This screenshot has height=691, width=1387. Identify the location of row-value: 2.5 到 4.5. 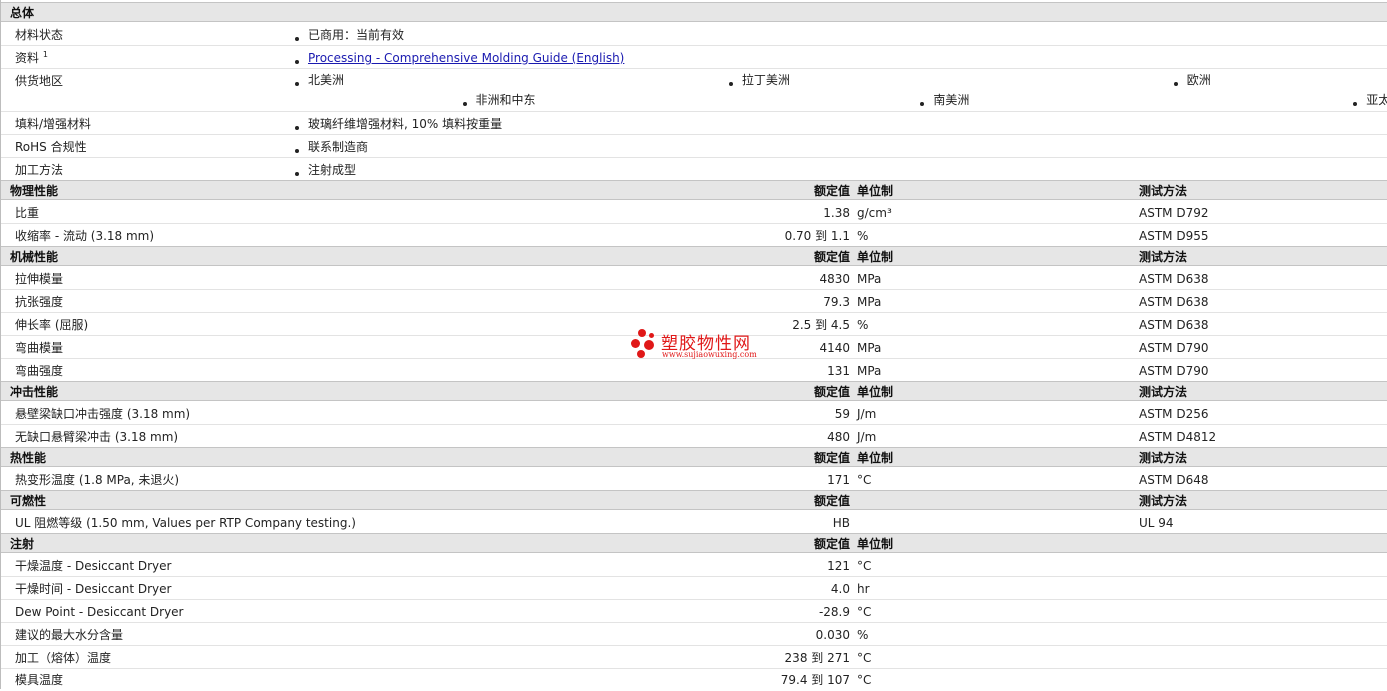
(821, 325).